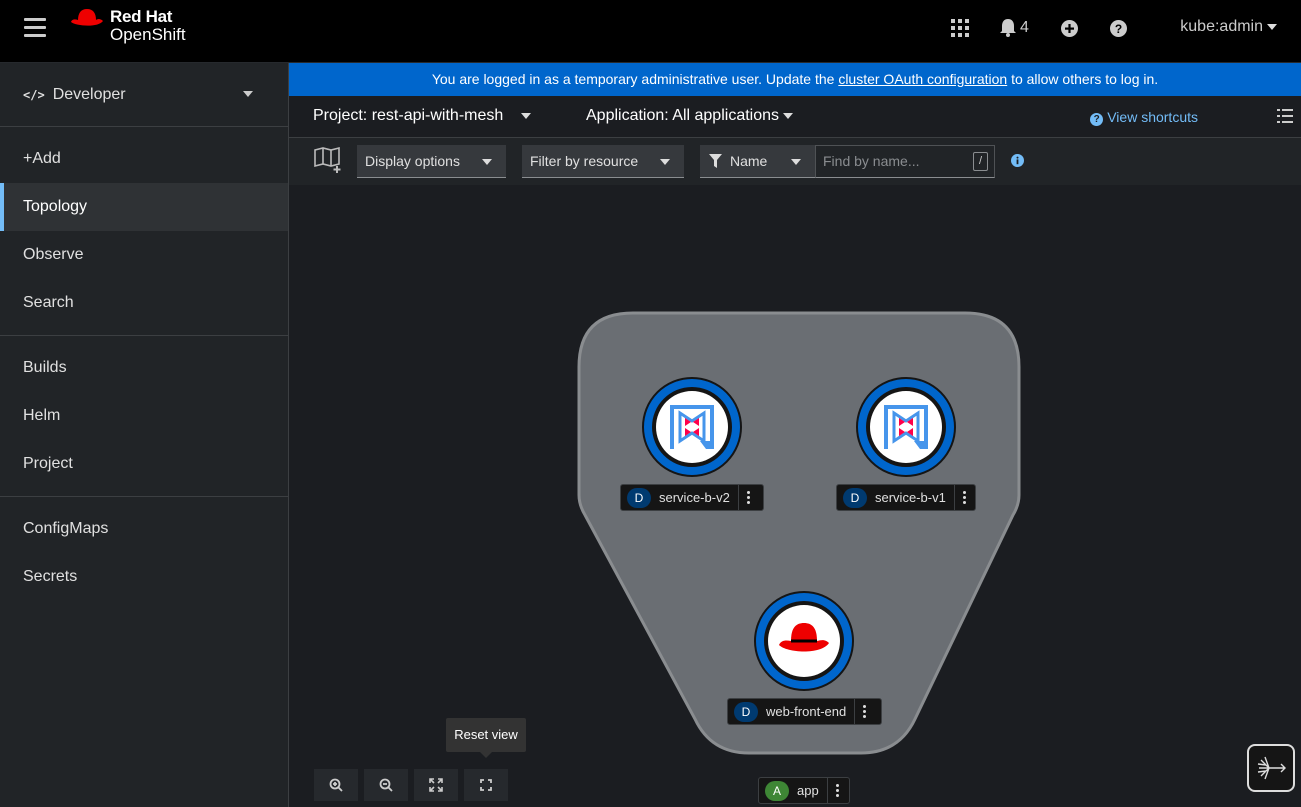 This screenshot has width=1301, height=807. What do you see at coordinates (1069, 28) in the screenshot?
I see `add-icon` at bounding box center [1069, 28].